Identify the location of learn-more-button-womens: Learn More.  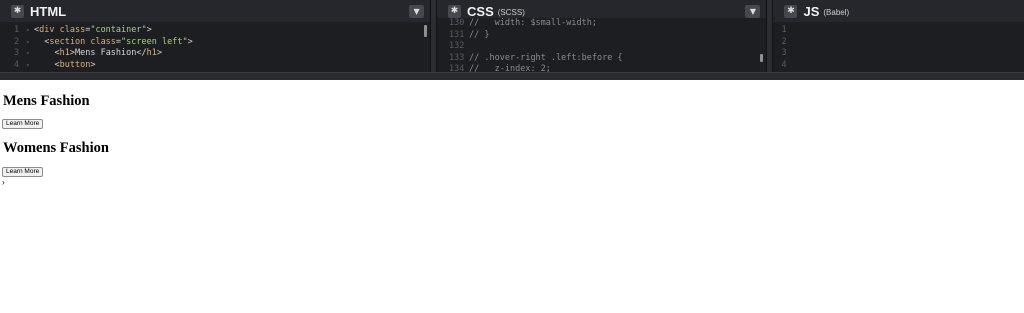
(23, 172).